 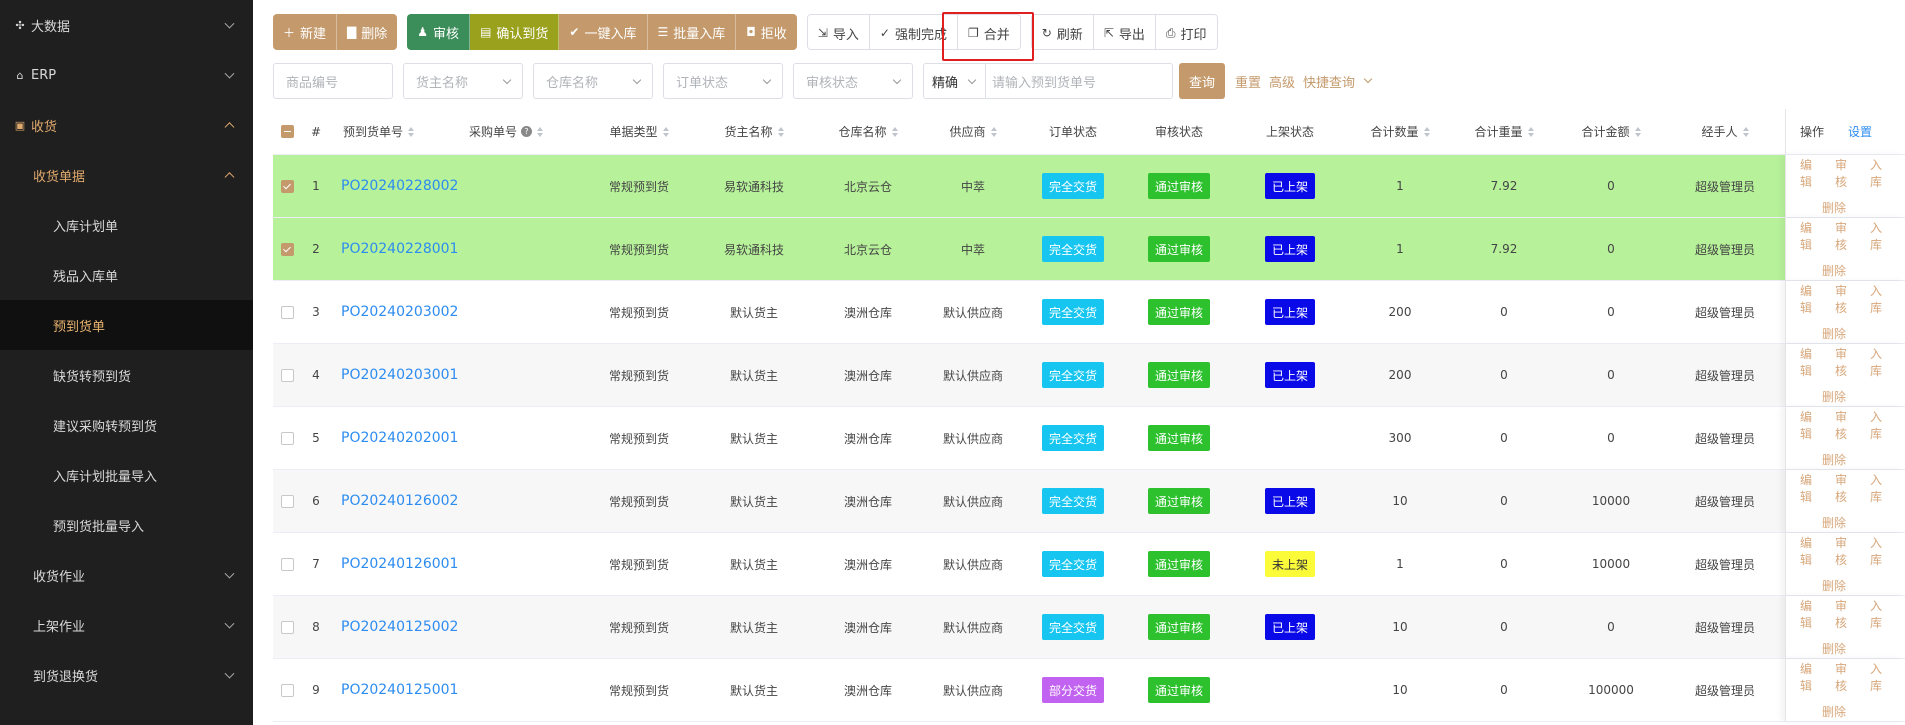 I want to click on owner-select: 货主名称, so click(x=463, y=81).